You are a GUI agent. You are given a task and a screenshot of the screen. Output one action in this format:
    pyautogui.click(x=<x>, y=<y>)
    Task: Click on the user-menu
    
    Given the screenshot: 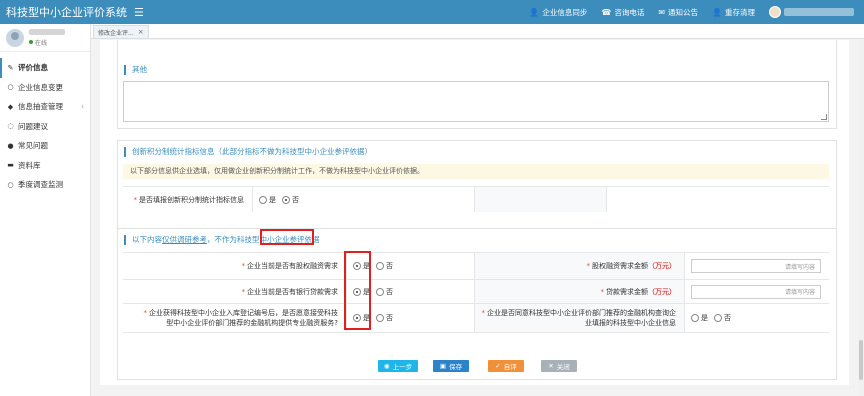 What is the action you would take?
    pyautogui.click(x=811, y=12)
    